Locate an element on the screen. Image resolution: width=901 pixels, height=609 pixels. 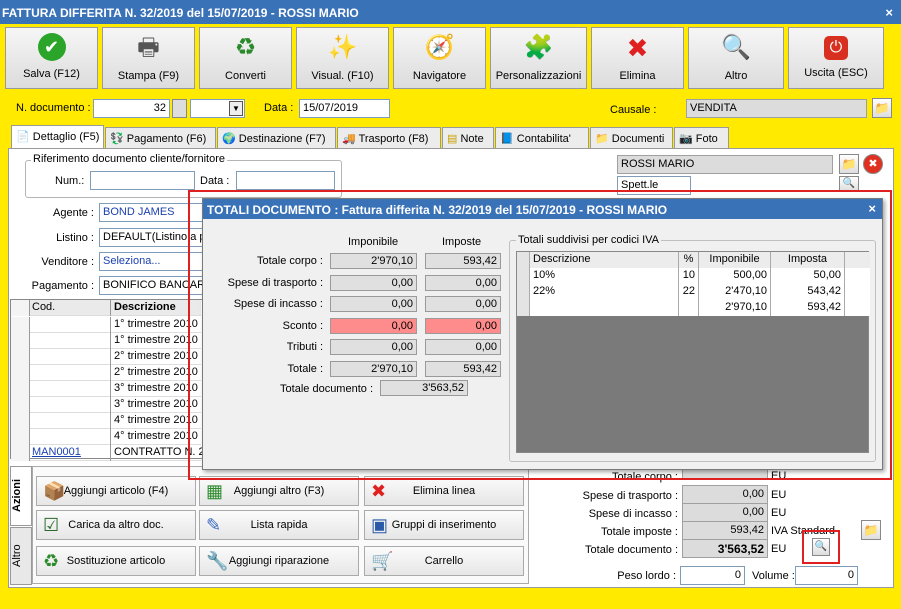
tab-altro: Altro is located at coordinates (21, 556).